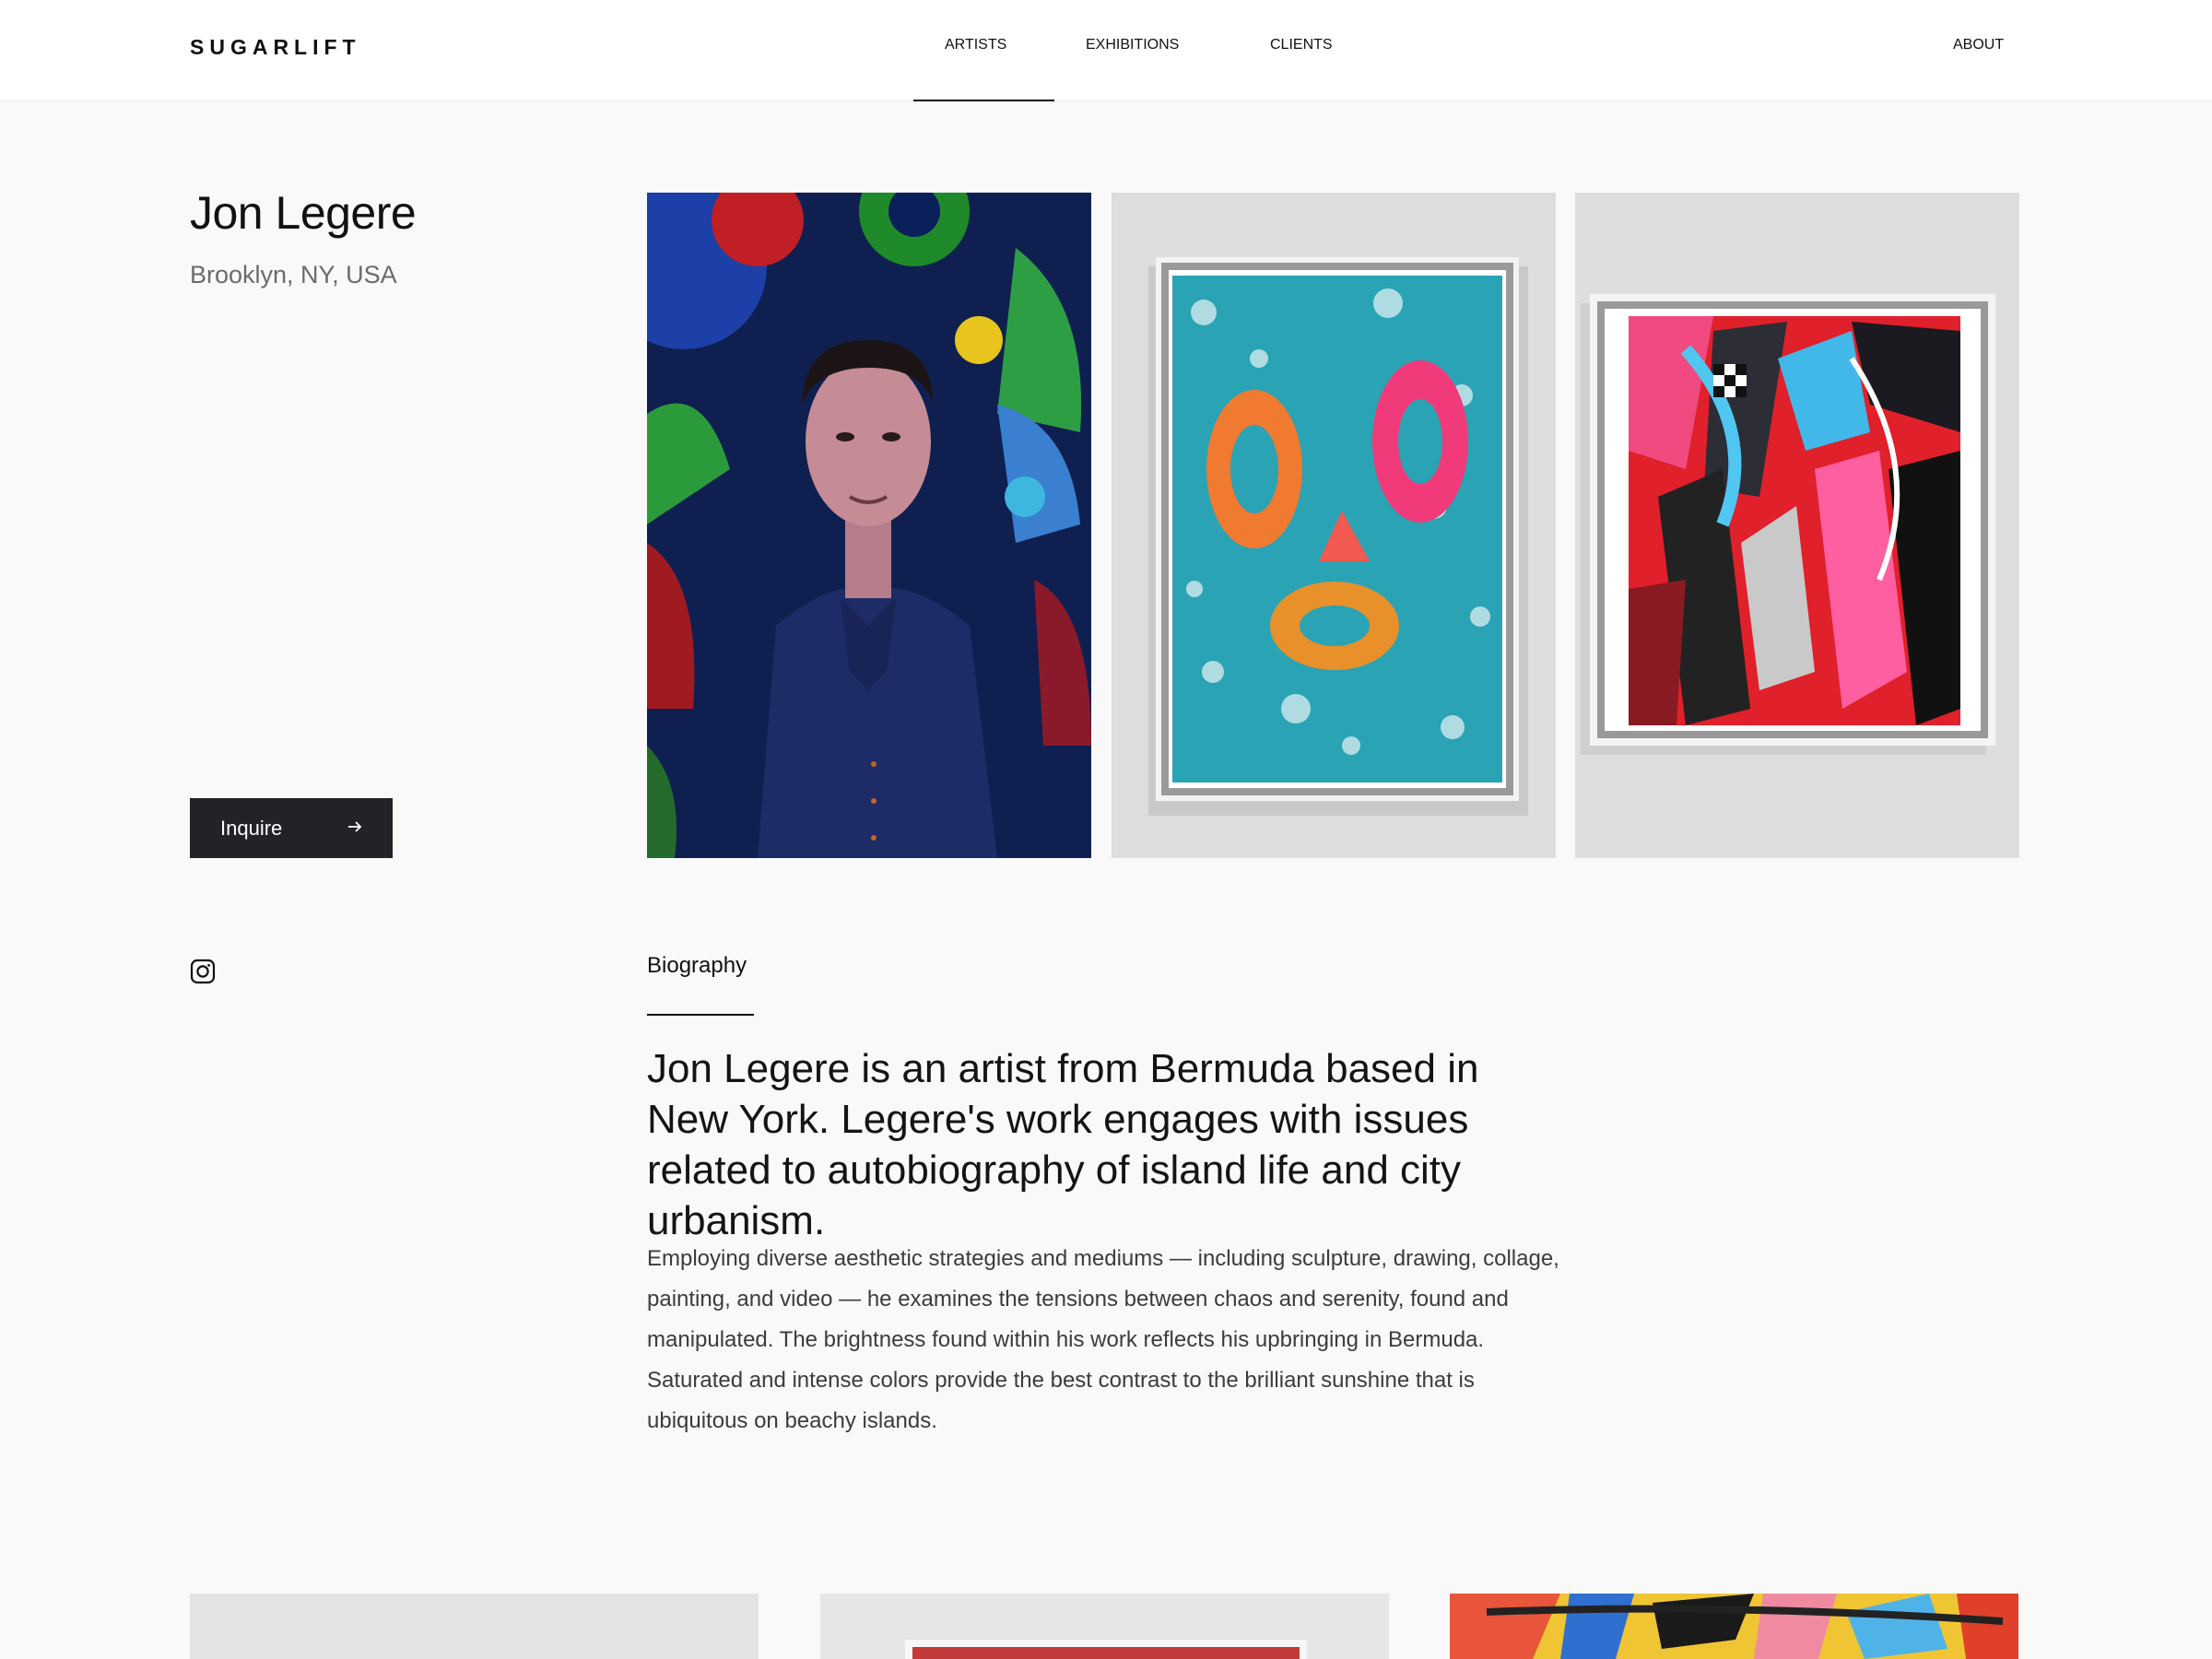 The height and width of the screenshot is (1659, 2212). What do you see at coordinates (303, 213) in the screenshot?
I see `artist-name: Jon Legere` at bounding box center [303, 213].